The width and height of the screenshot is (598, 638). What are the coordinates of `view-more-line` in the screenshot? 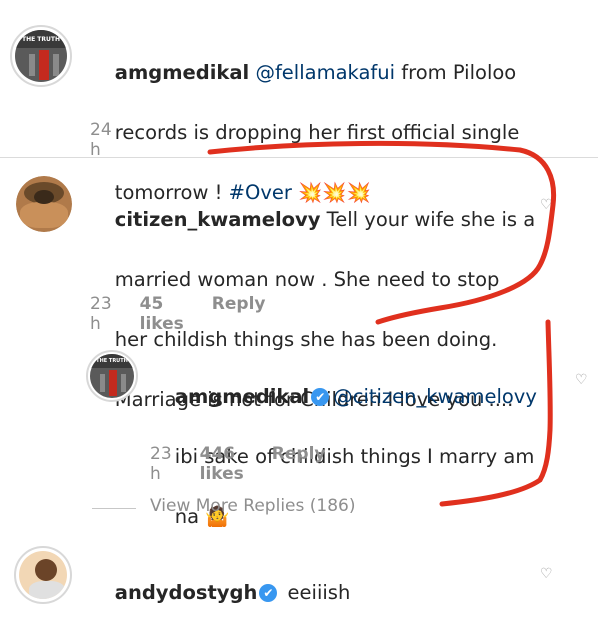 It's located at (114, 508).